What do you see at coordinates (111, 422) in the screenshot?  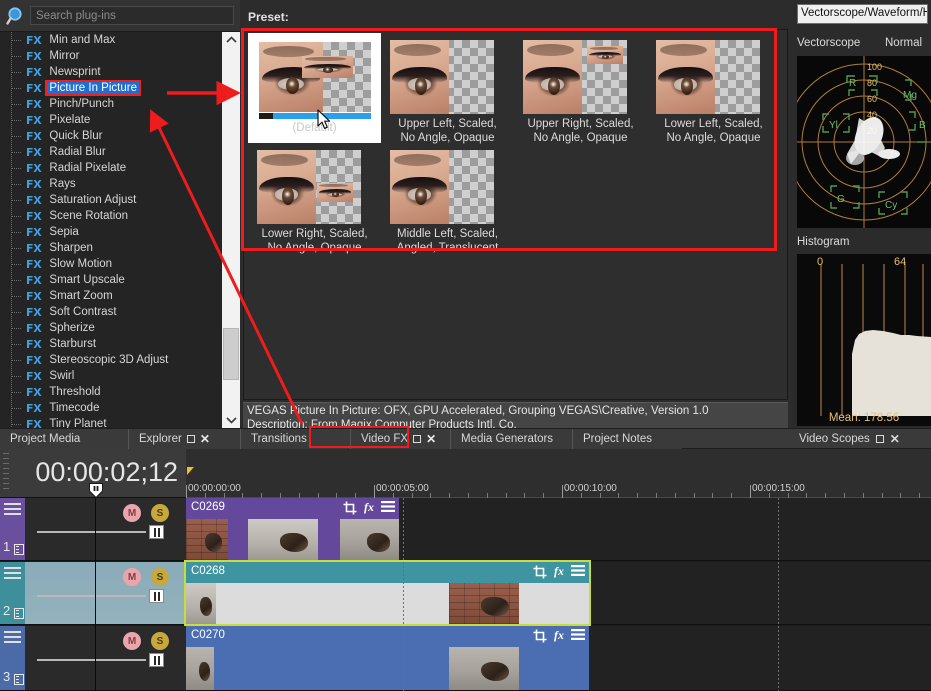 I see `plugin-list-item: FX Tiny Planet` at bounding box center [111, 422].